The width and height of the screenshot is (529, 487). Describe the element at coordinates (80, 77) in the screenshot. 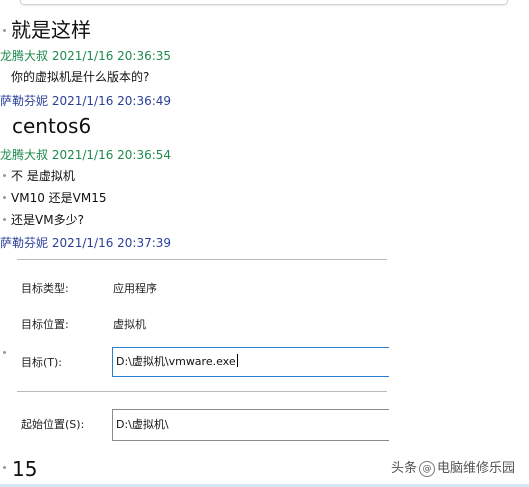

I see `chat-message: 你的虚拟机是什么版本的?` at that location.